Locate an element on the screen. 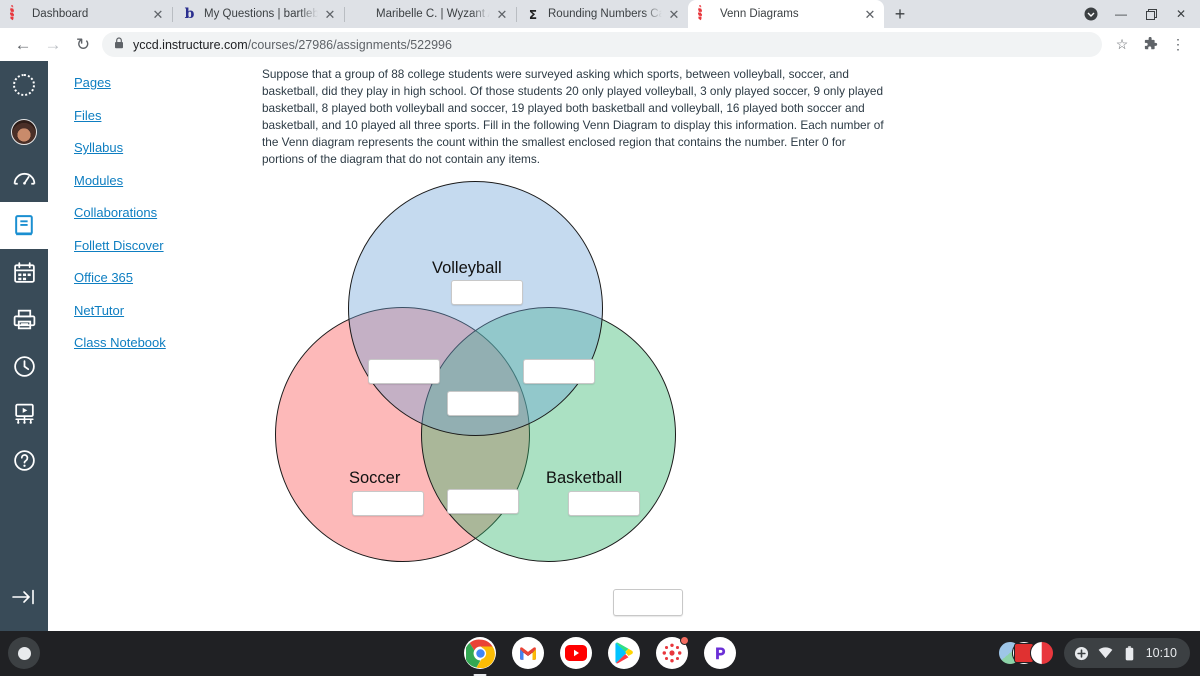 The image size is (1200, 676). studio-icon is located at coordinates (24, 413).